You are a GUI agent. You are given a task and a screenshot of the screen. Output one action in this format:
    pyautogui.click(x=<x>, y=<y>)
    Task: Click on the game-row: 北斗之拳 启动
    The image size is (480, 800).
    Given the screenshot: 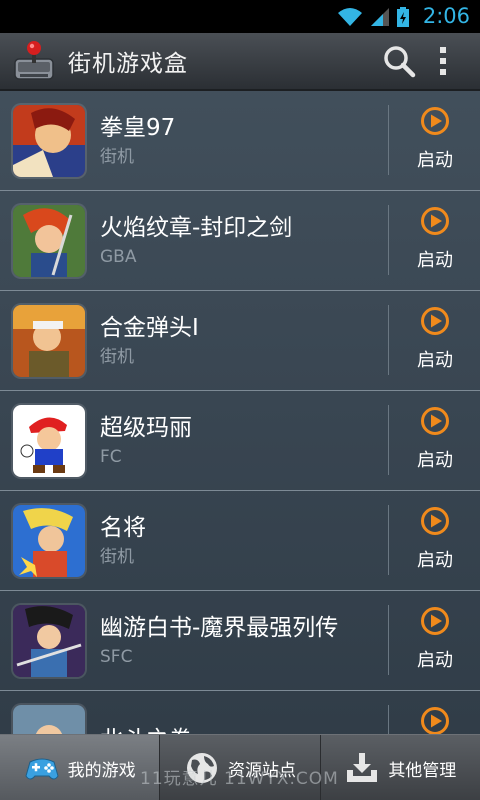 What is the action you would take?
    pyautogui.click(x=240, y=712)
    